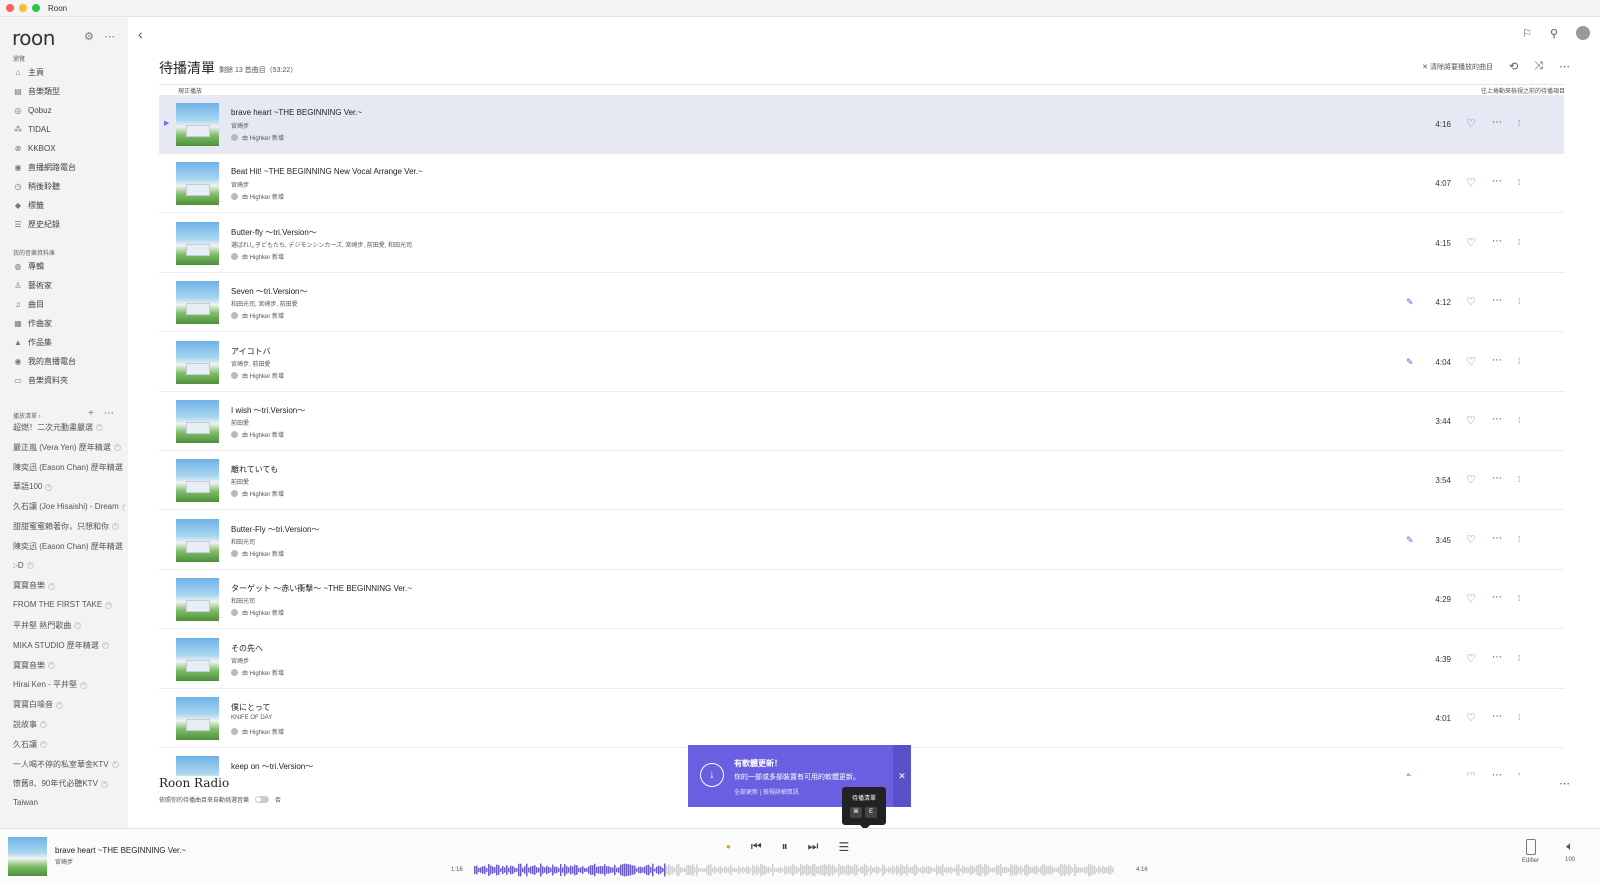 This screenshot has width=1600, height=884. I want to click on repeat-icon: ⟲, so click(1513, 66).